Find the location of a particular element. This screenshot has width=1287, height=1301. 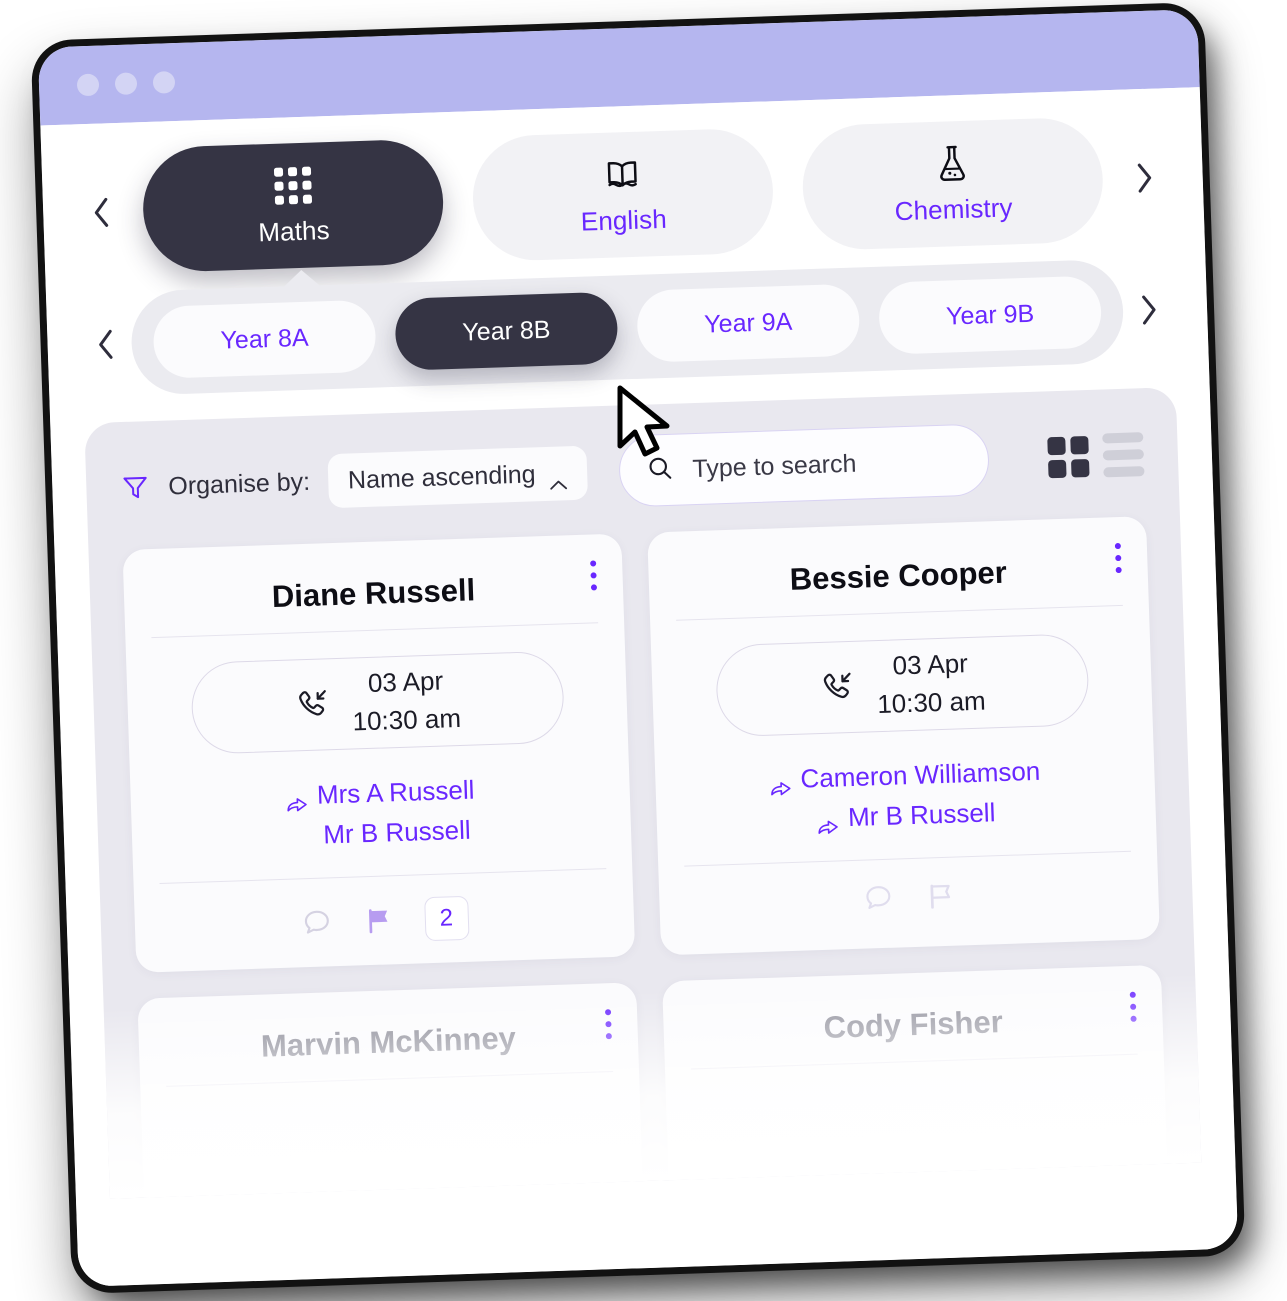

search-box is located at coordinates (804, 465).